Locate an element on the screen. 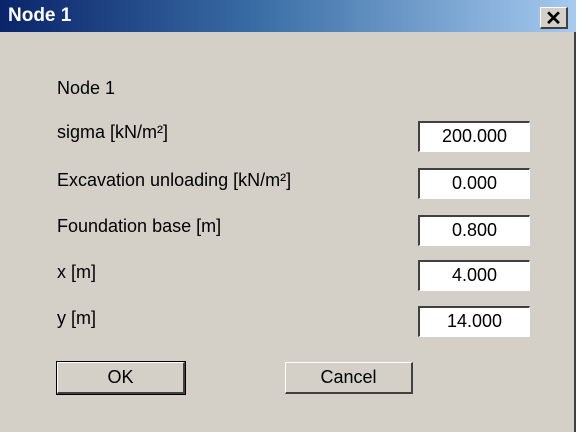 The height and width of the screenshot is (432, 579). dialog-heading: Node 1 is located at coordinates (86, 88).